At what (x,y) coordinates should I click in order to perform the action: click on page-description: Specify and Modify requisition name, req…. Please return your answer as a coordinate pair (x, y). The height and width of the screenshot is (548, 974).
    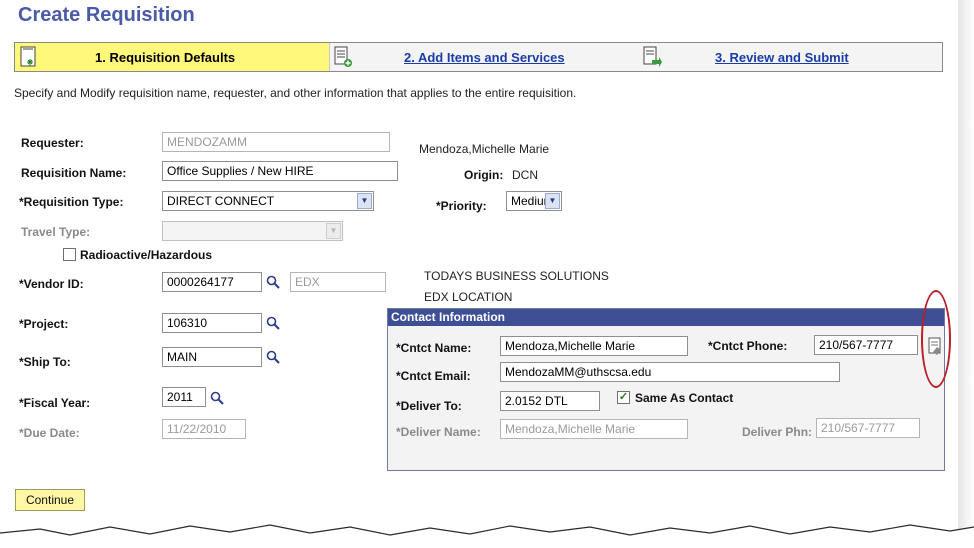
    Looking at the image, I should click on (295, 93).